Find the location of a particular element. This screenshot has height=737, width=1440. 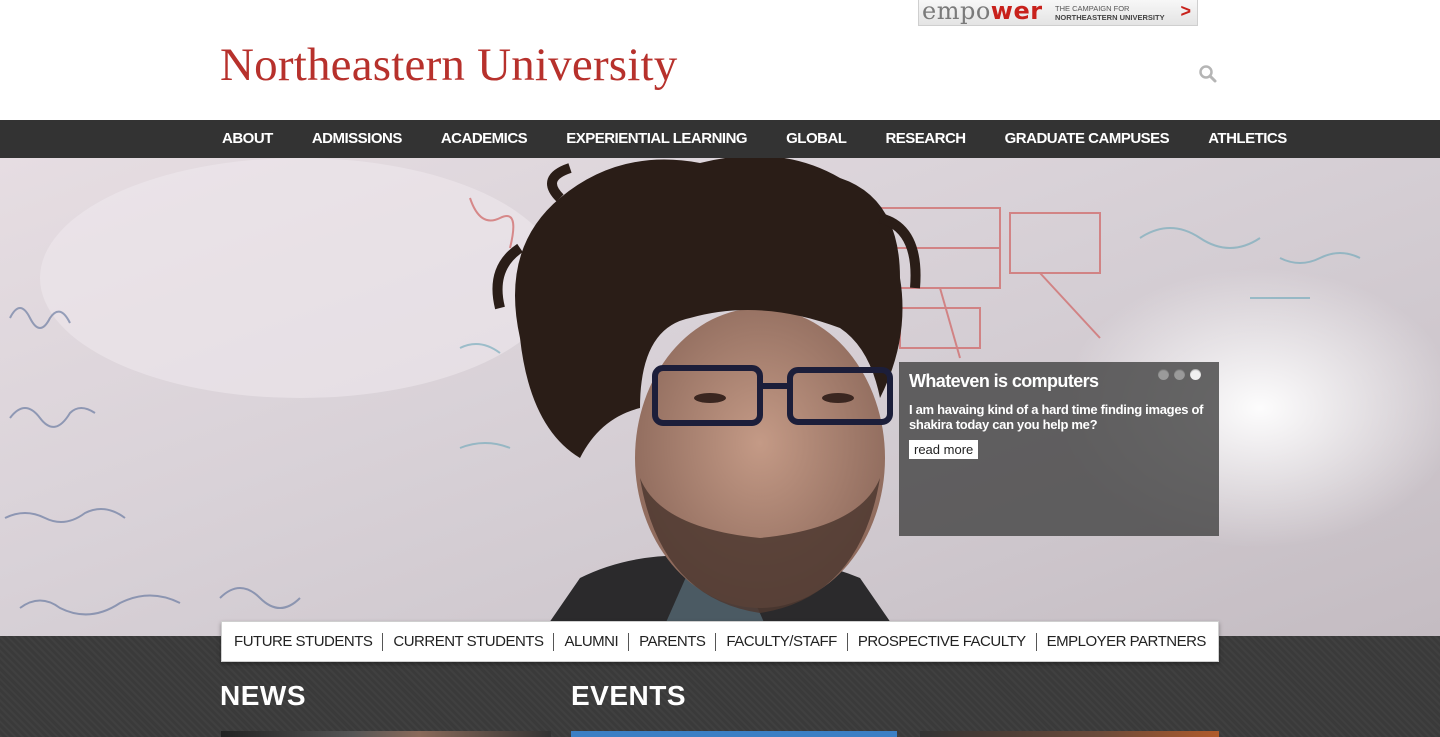

nav-item-graduate-campuses: GRADUATE CAMPUSES is located at coordinates (1087, 139).